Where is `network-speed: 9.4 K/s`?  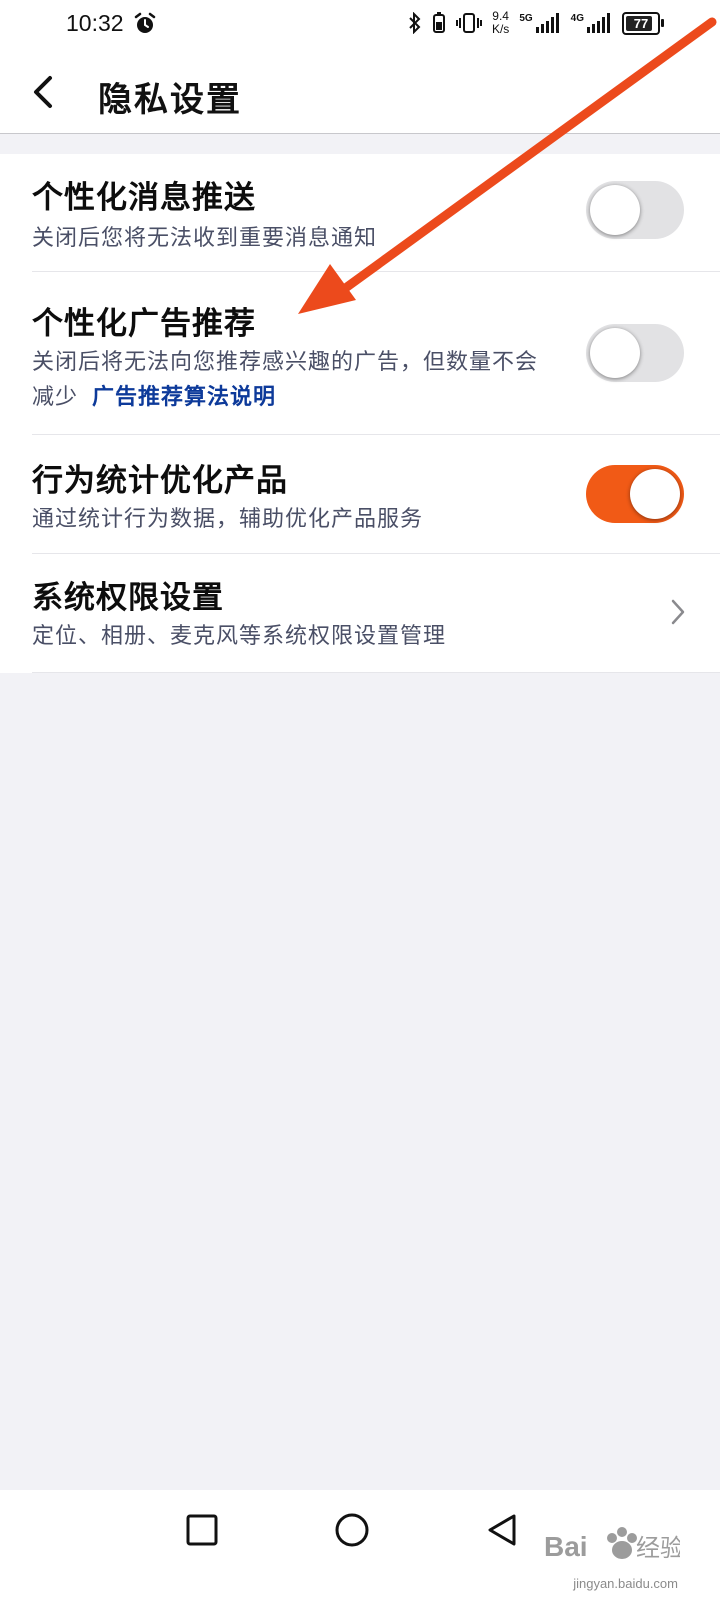 network-speed: 9.4 K/s is located at coordinates (500, 23).